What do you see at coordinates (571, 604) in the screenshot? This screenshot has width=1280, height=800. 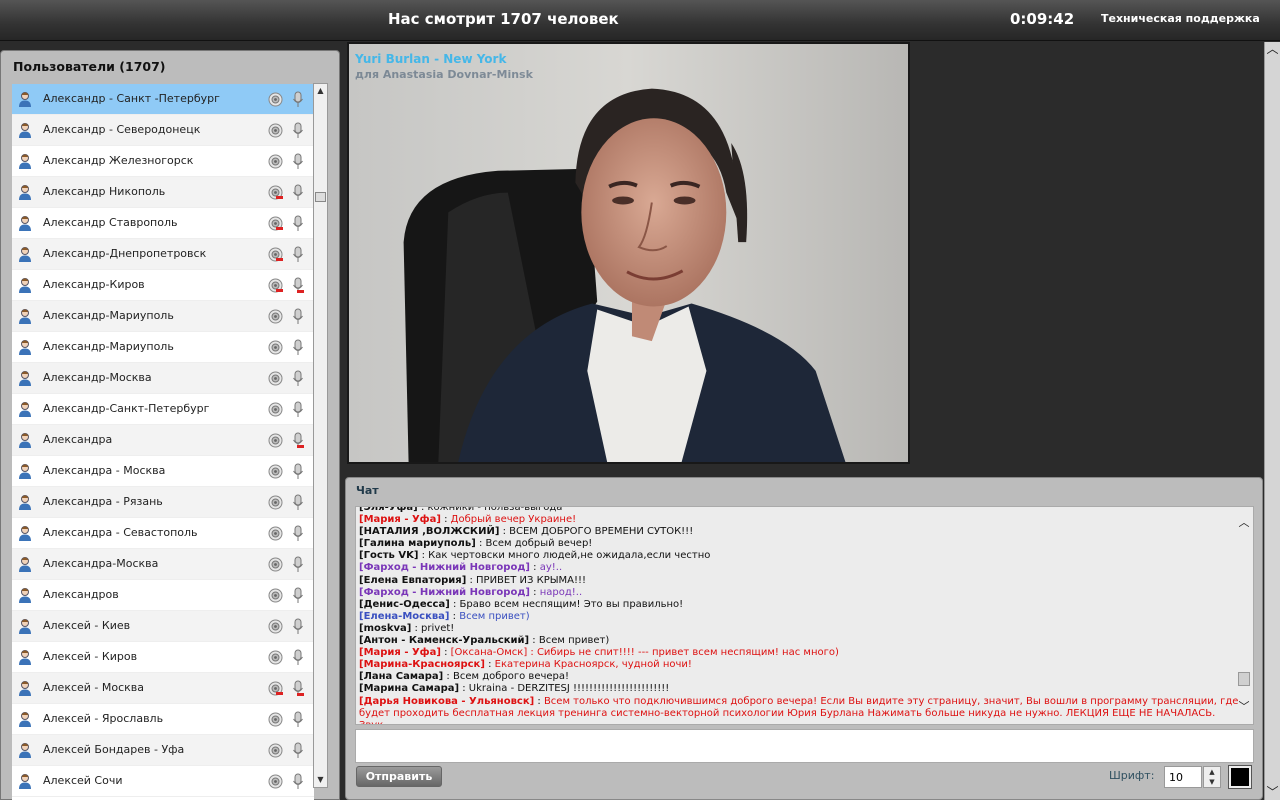 I see `chat-message-text: Браво всем неспящим! Это вы правильно!` at bounding box center [571, 604].